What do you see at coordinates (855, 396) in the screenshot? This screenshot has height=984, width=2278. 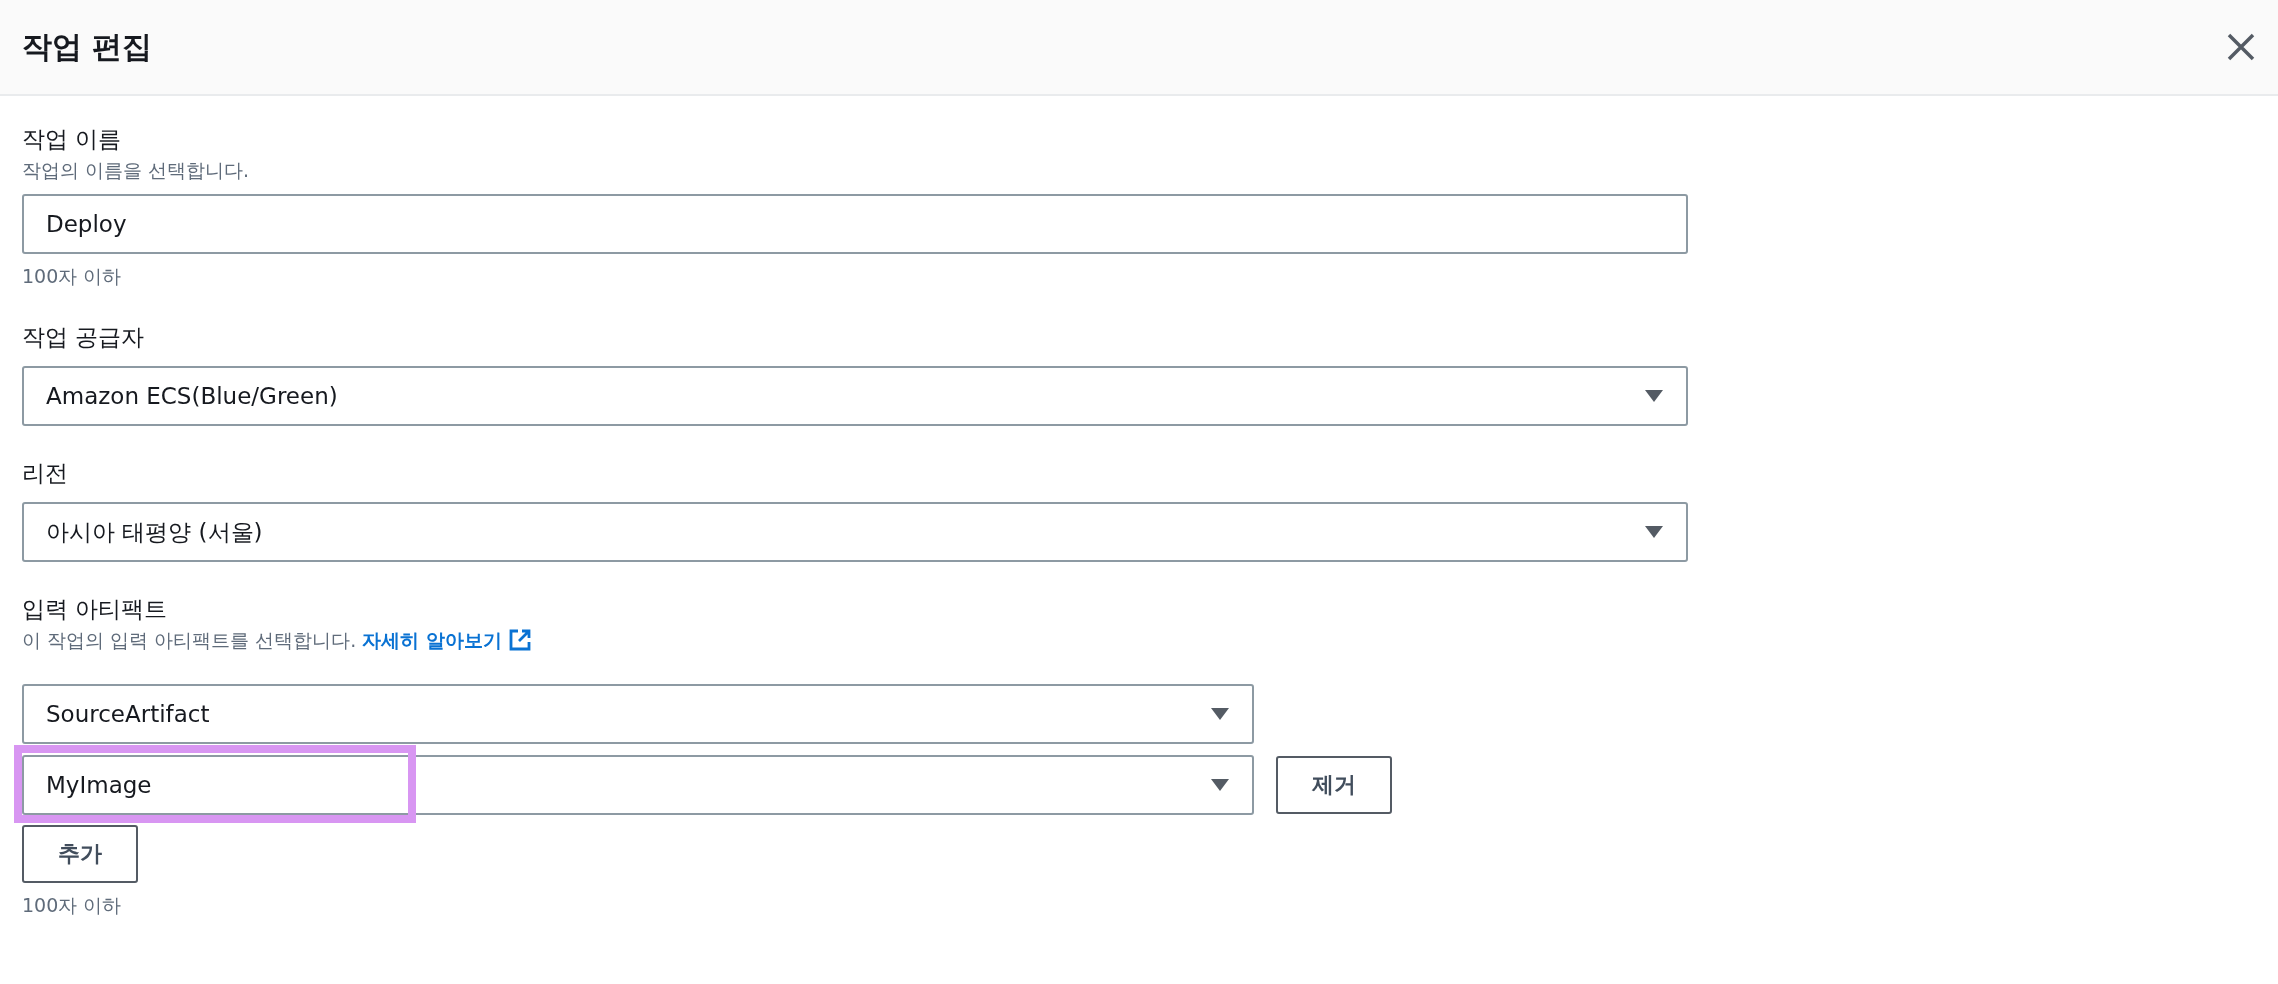 I see `dropdown-field: Amazon ECS(Blue/Green)` at bounding box center [855, 396].